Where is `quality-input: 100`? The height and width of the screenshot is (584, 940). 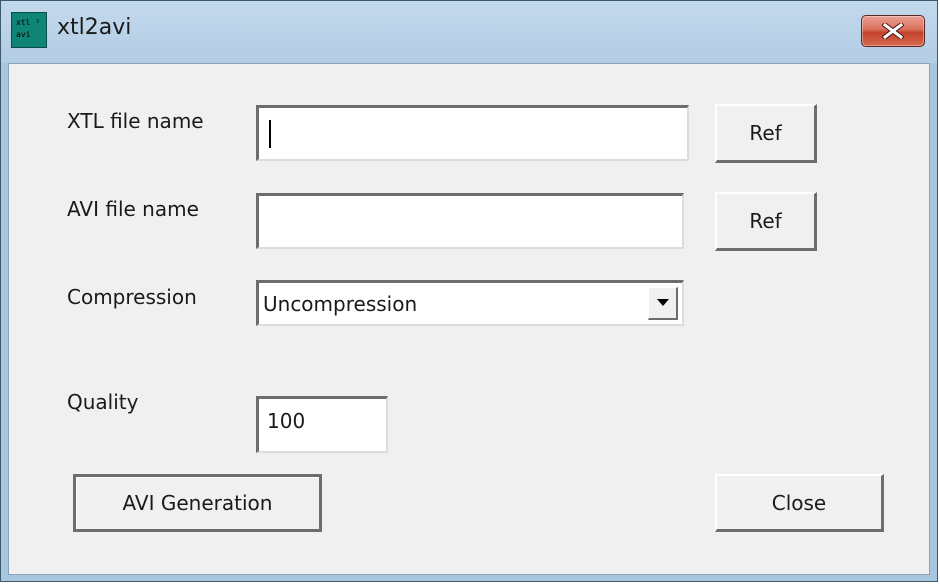 quality-input: 100 is located at coordinates (322, 424).